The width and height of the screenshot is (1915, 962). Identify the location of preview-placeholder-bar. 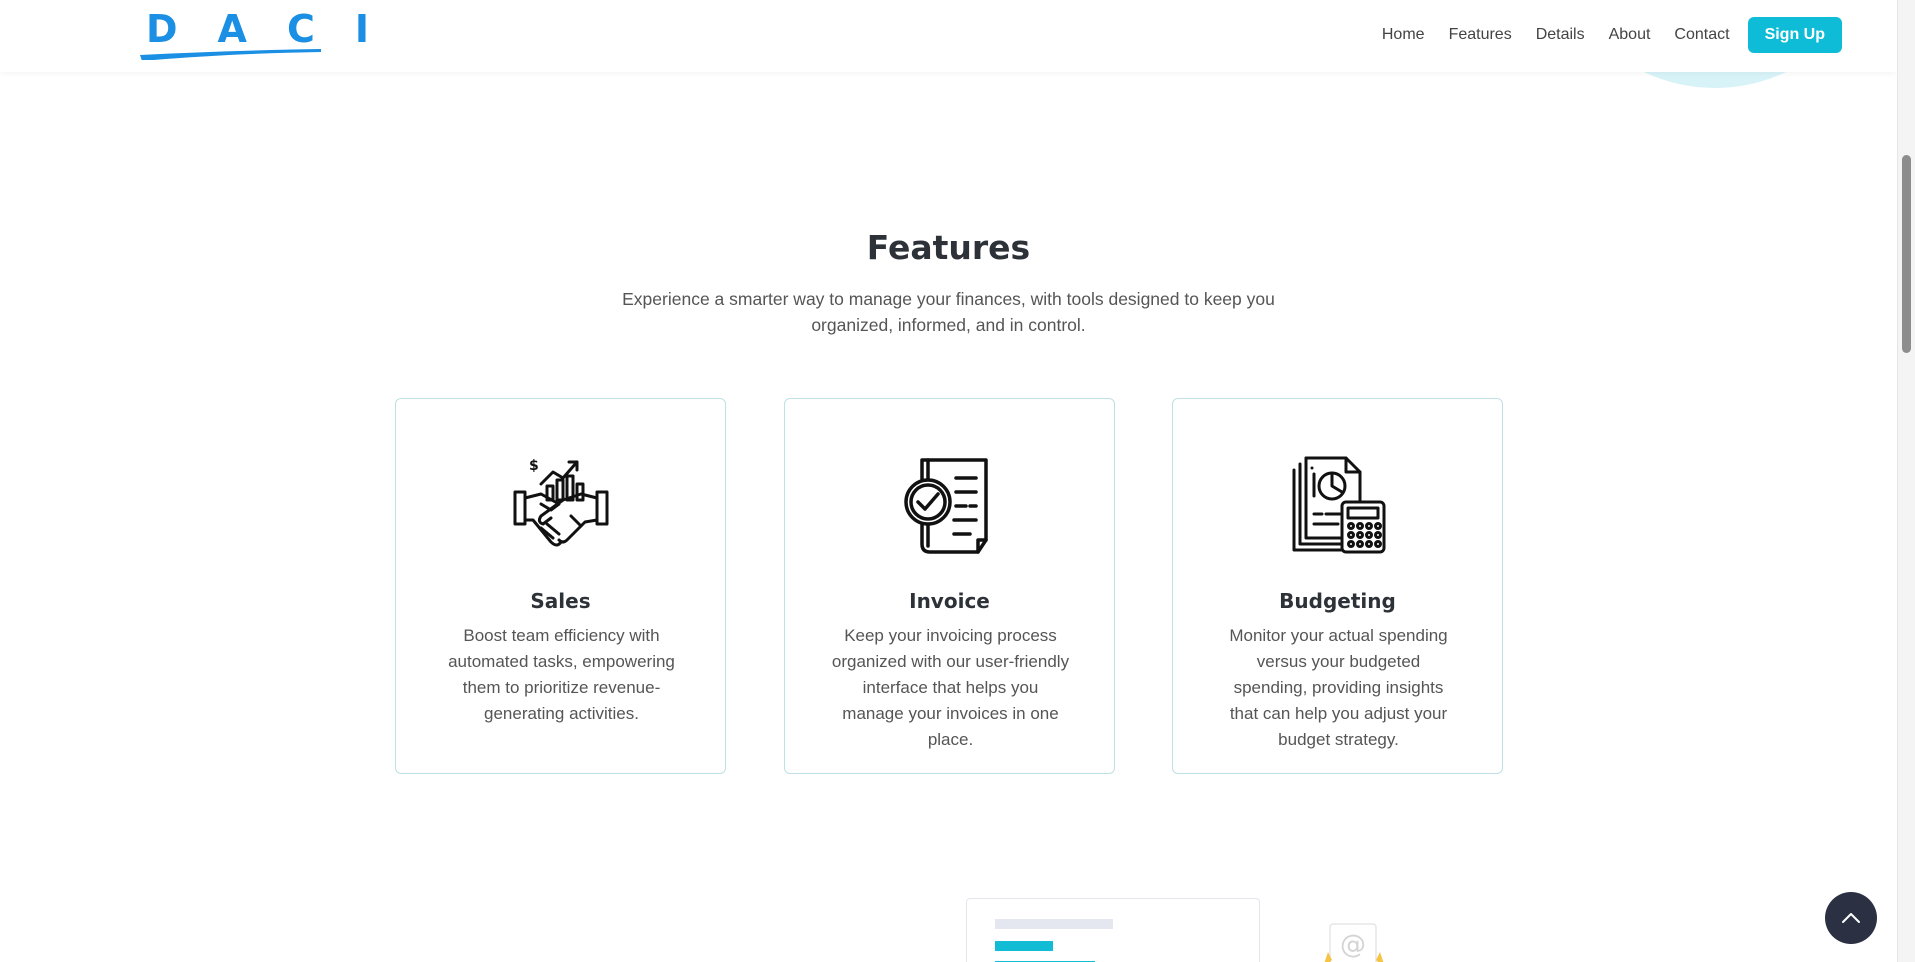
(1054, 924).